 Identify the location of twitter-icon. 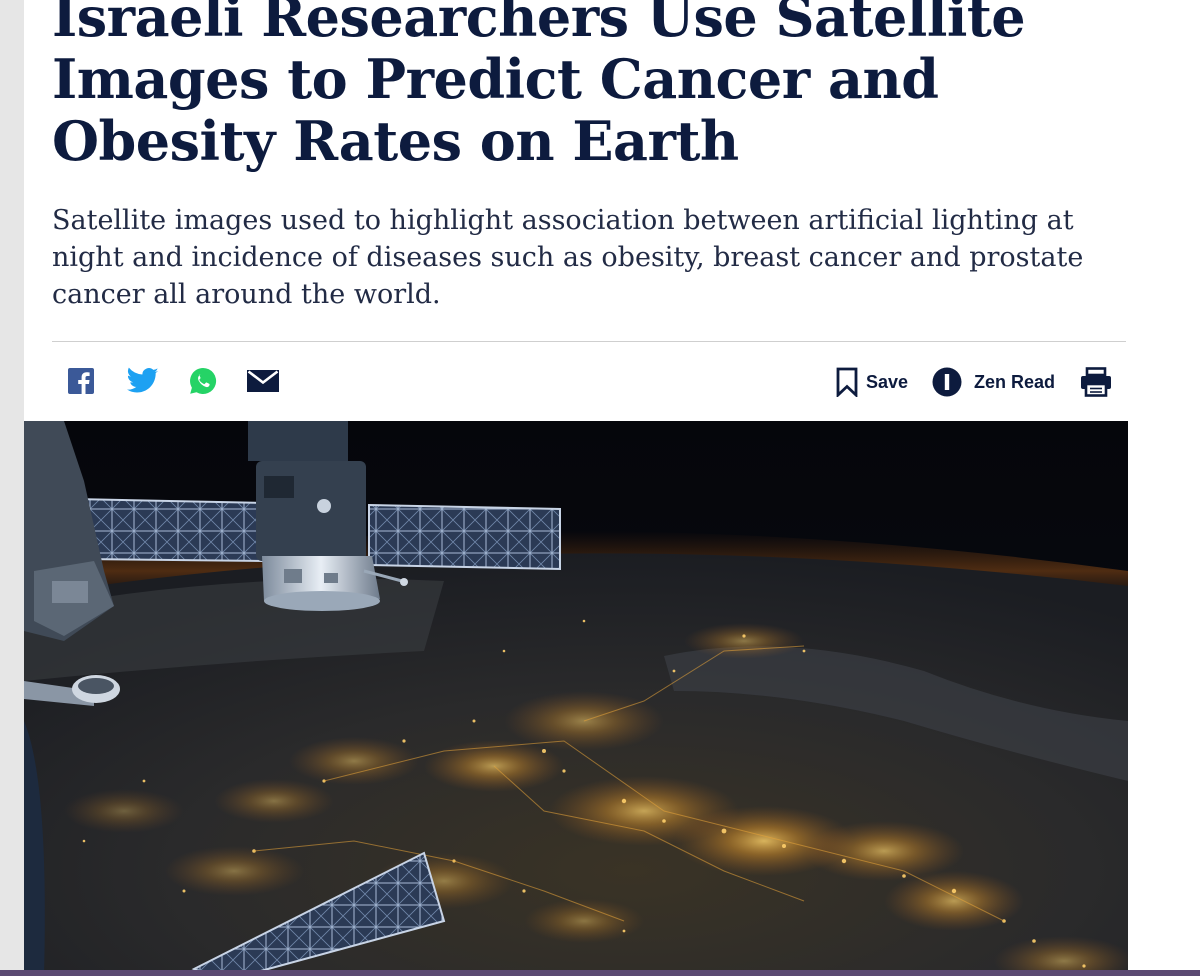
(143, 380).